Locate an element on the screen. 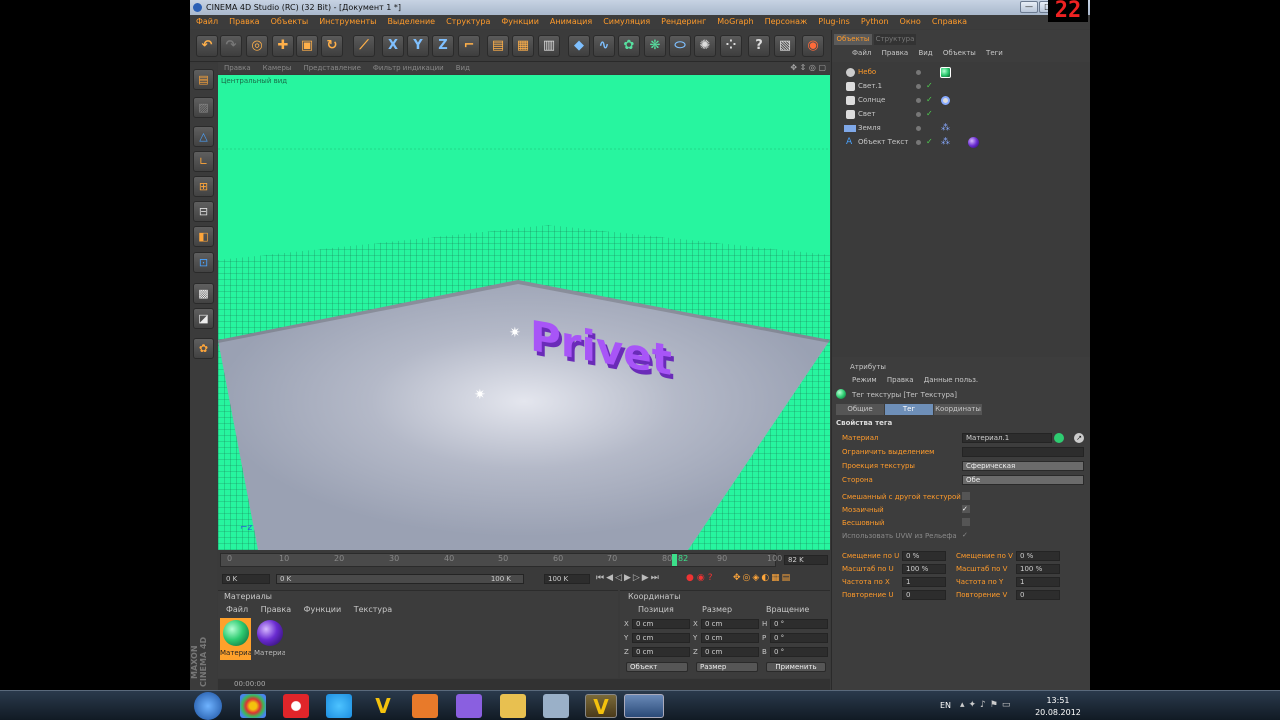  light-icon: ✷ is located at coordinates (515, 333).